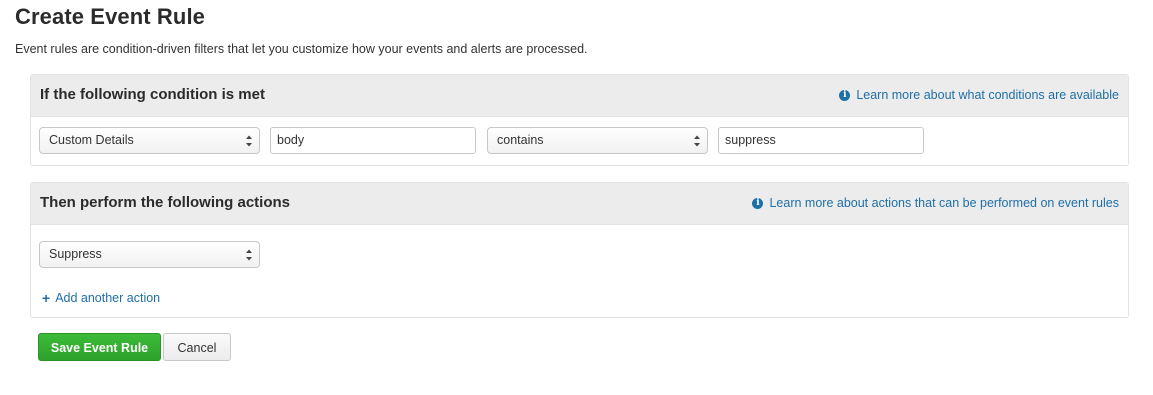 This screenshot has width=1153, height=395. What do you see at coordinates (197, 347) in the screenshot?
I see `cancel-button: Cancel` at bounding box center [197, 347].